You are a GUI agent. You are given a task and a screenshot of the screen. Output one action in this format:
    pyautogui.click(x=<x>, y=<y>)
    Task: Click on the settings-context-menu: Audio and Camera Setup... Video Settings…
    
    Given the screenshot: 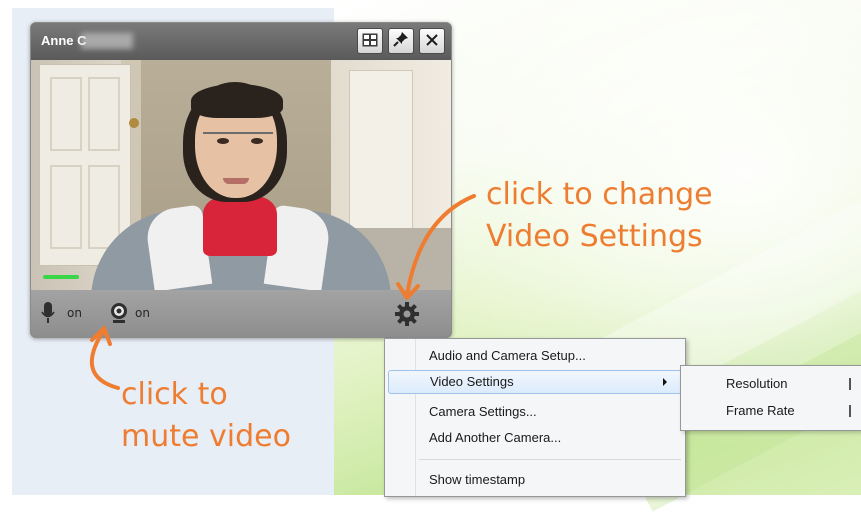 What is the action you would take?
    pyautogui.click(x=535, y=417)
    